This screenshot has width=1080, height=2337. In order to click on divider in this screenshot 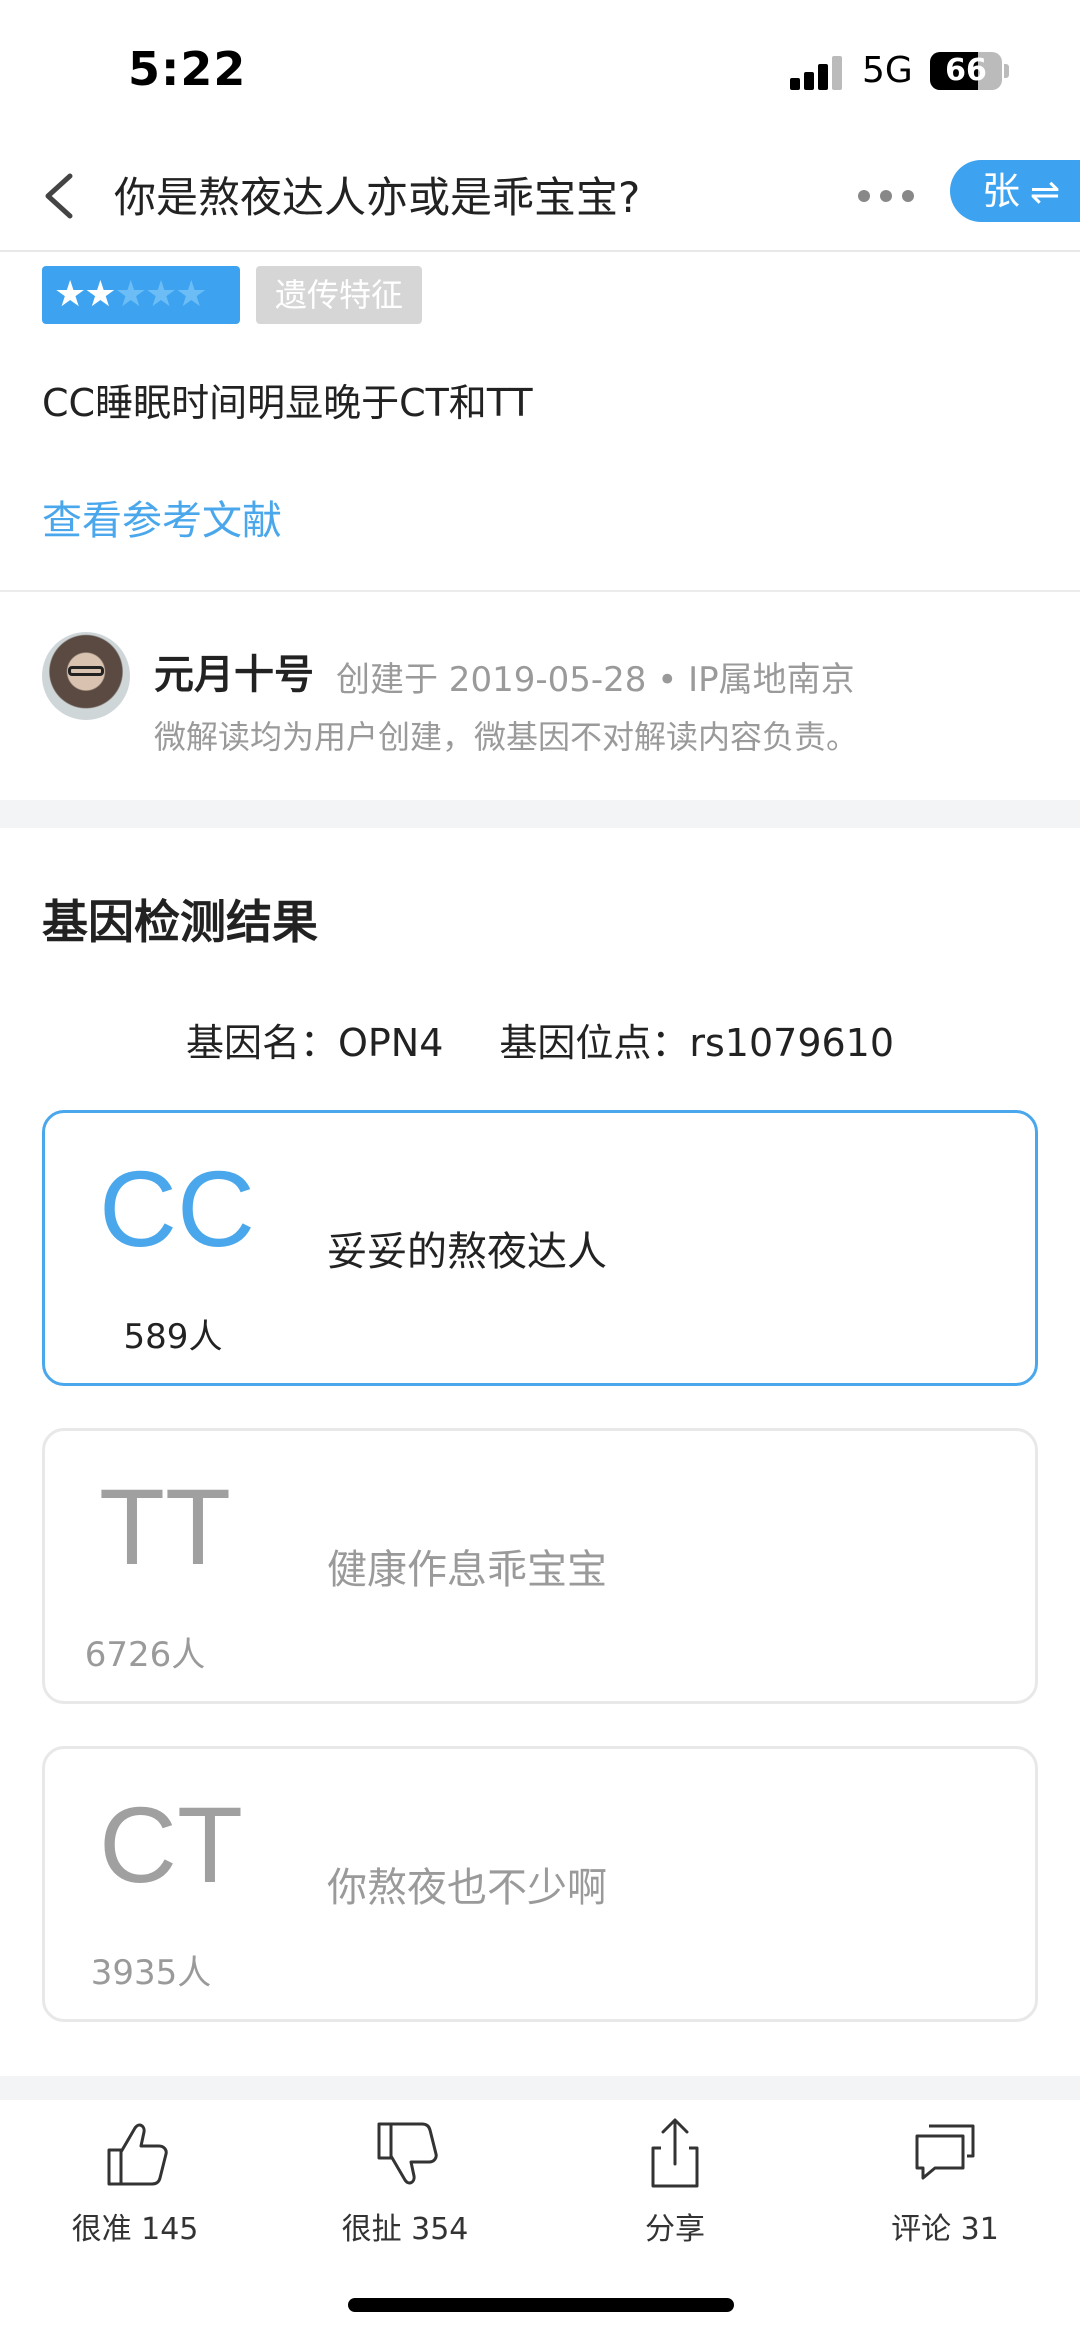, I will do `click(540, 591)`.